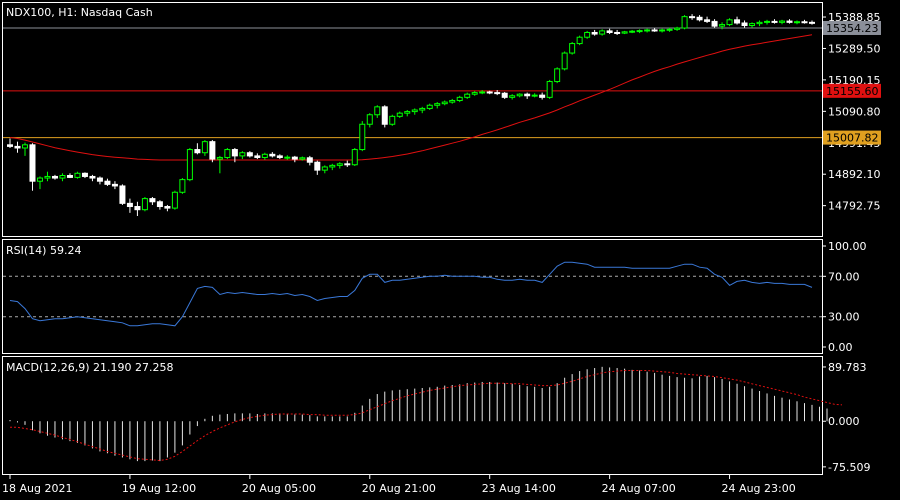 This screenshot has width=900, height=500. What do you see at coordinates (279, 488) in the screenshot?
I see `time-tick-label: 20 Aug 05:00` at bounding box center [279, 488].